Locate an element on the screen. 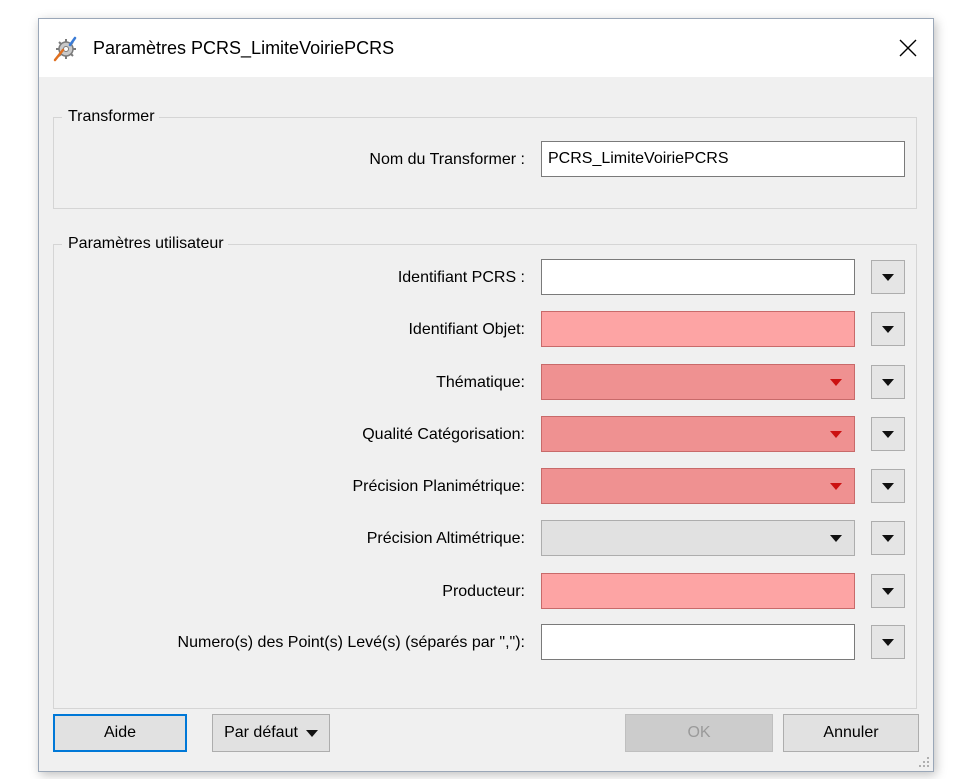  precision-planimetrique-options-button is located at coordinates (888, 486).